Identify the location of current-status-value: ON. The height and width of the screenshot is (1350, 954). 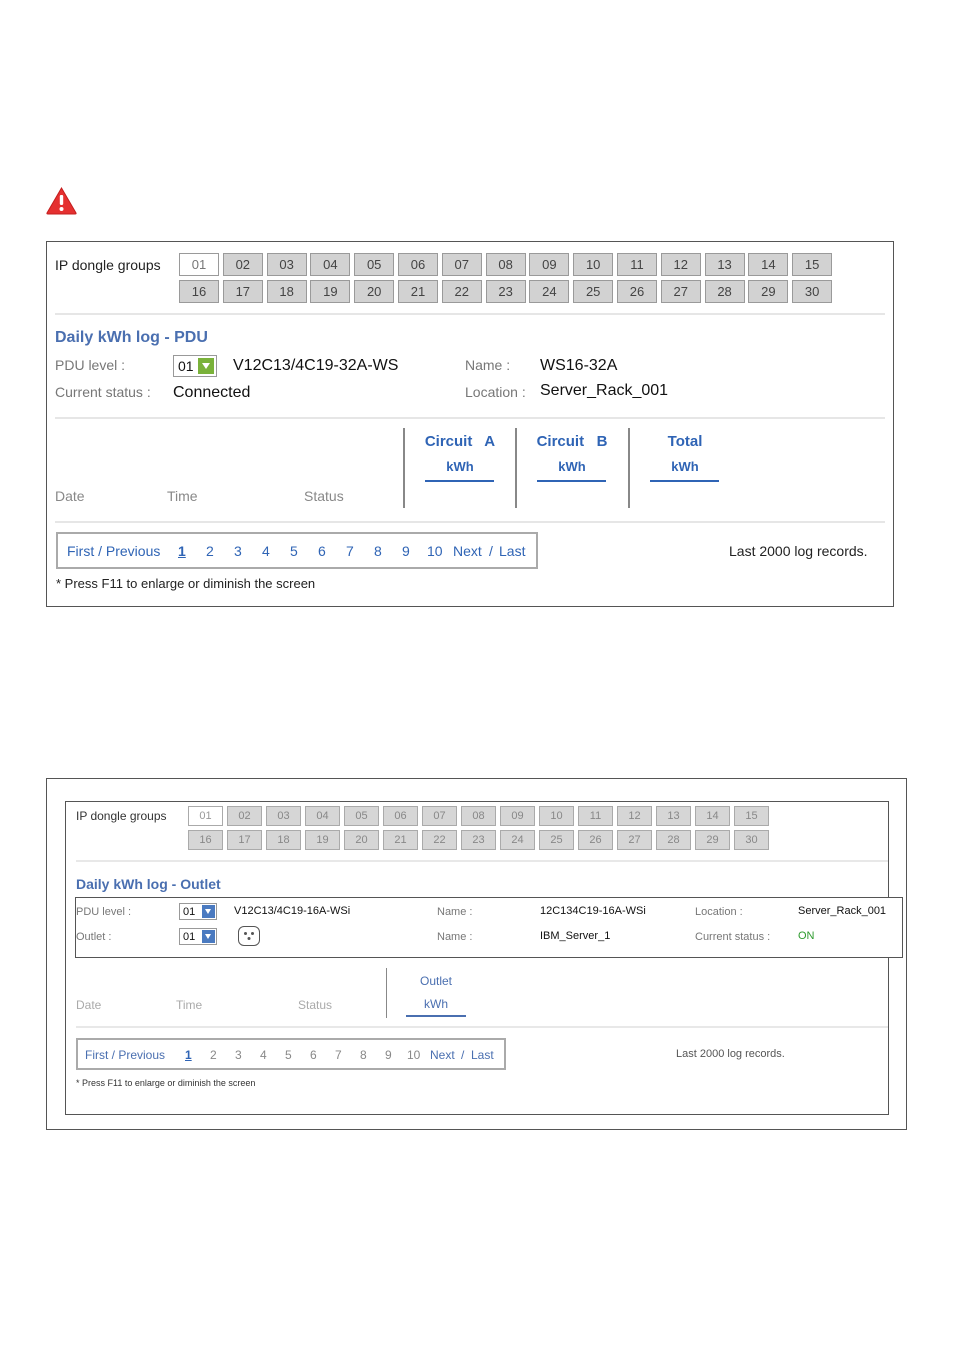
(806, 936).